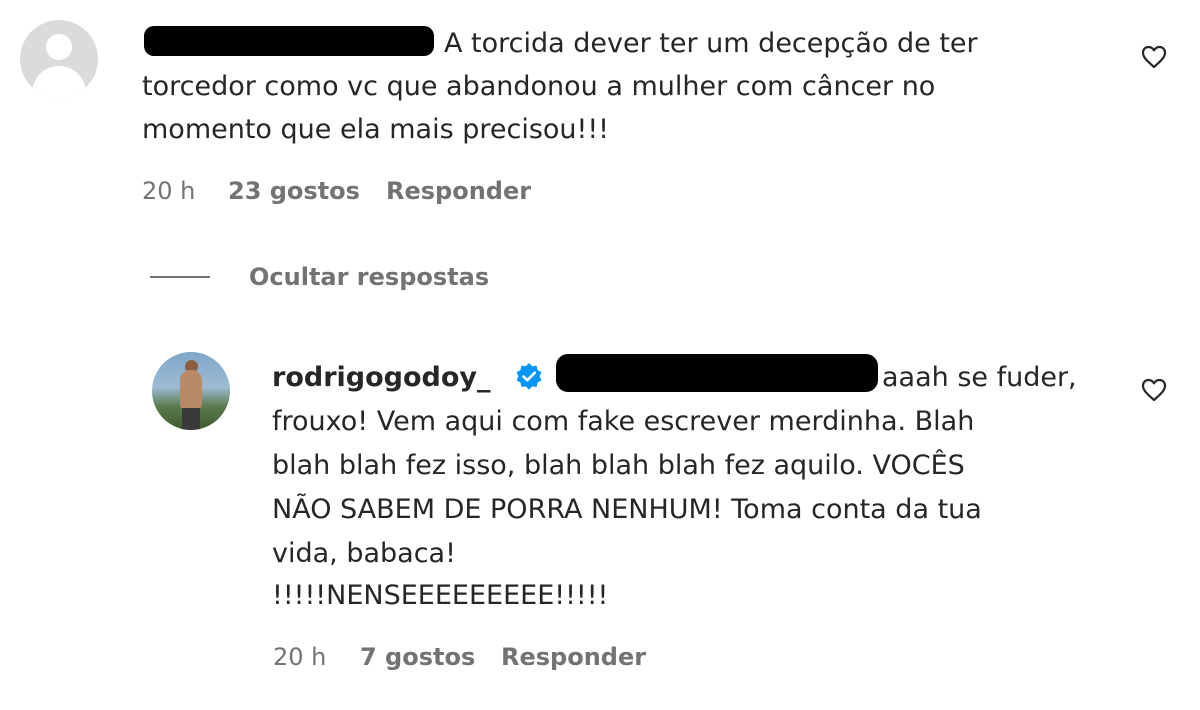 This screenshot has width=1200, height=710. I want to click on redacted-mention, so click(717, 373).